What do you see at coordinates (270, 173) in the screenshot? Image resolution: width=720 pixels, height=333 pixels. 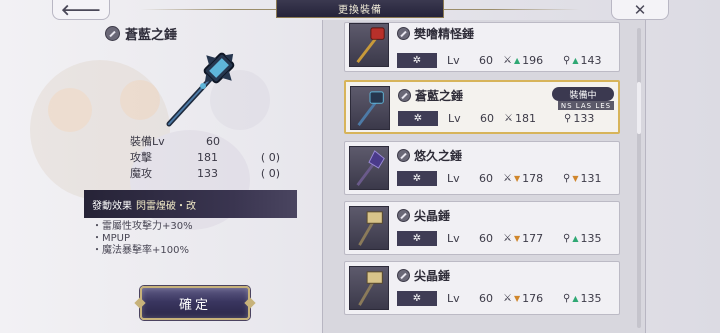 I see `stat-magic-bonus: ( 0)` at bounding box center [270, 173].